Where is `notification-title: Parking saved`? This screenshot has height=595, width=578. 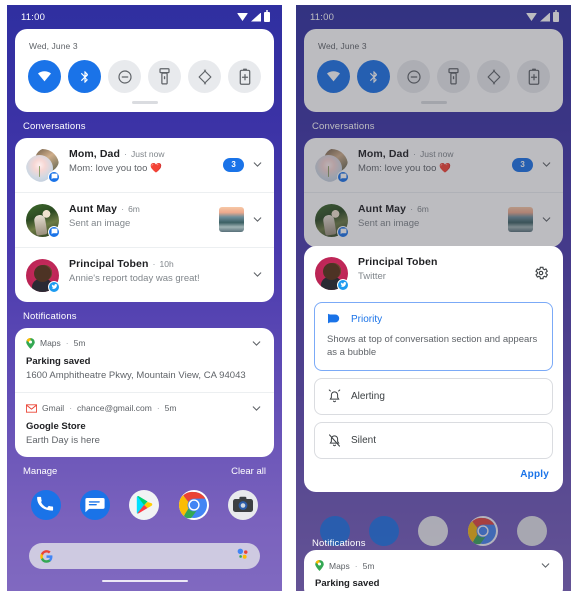
notification-title: Parking saved is located at coordinates (58, 361).